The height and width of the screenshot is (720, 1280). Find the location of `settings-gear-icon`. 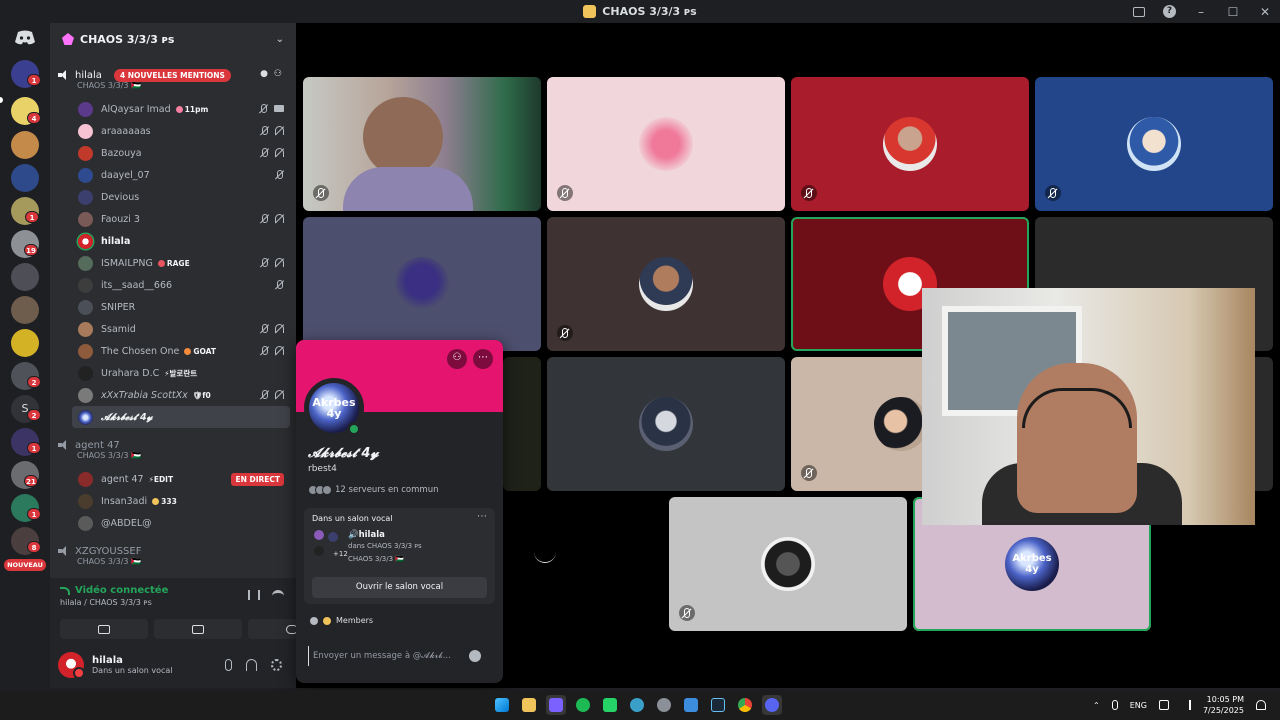

settings-gear-icon is located at coordinates (276, 665).